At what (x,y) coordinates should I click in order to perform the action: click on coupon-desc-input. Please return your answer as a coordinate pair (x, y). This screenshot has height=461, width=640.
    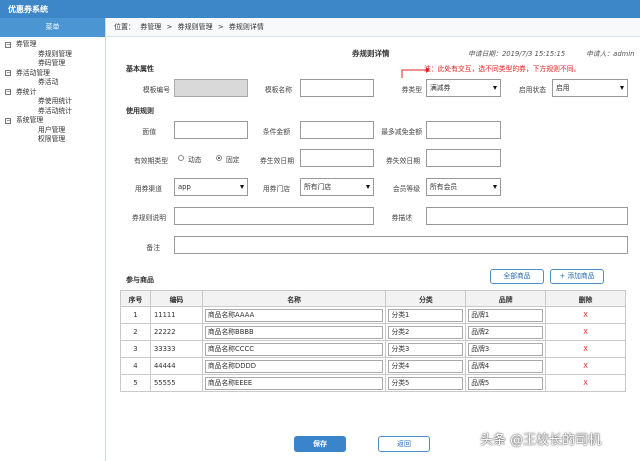
    Looking at the image, I should click on (527, 216).